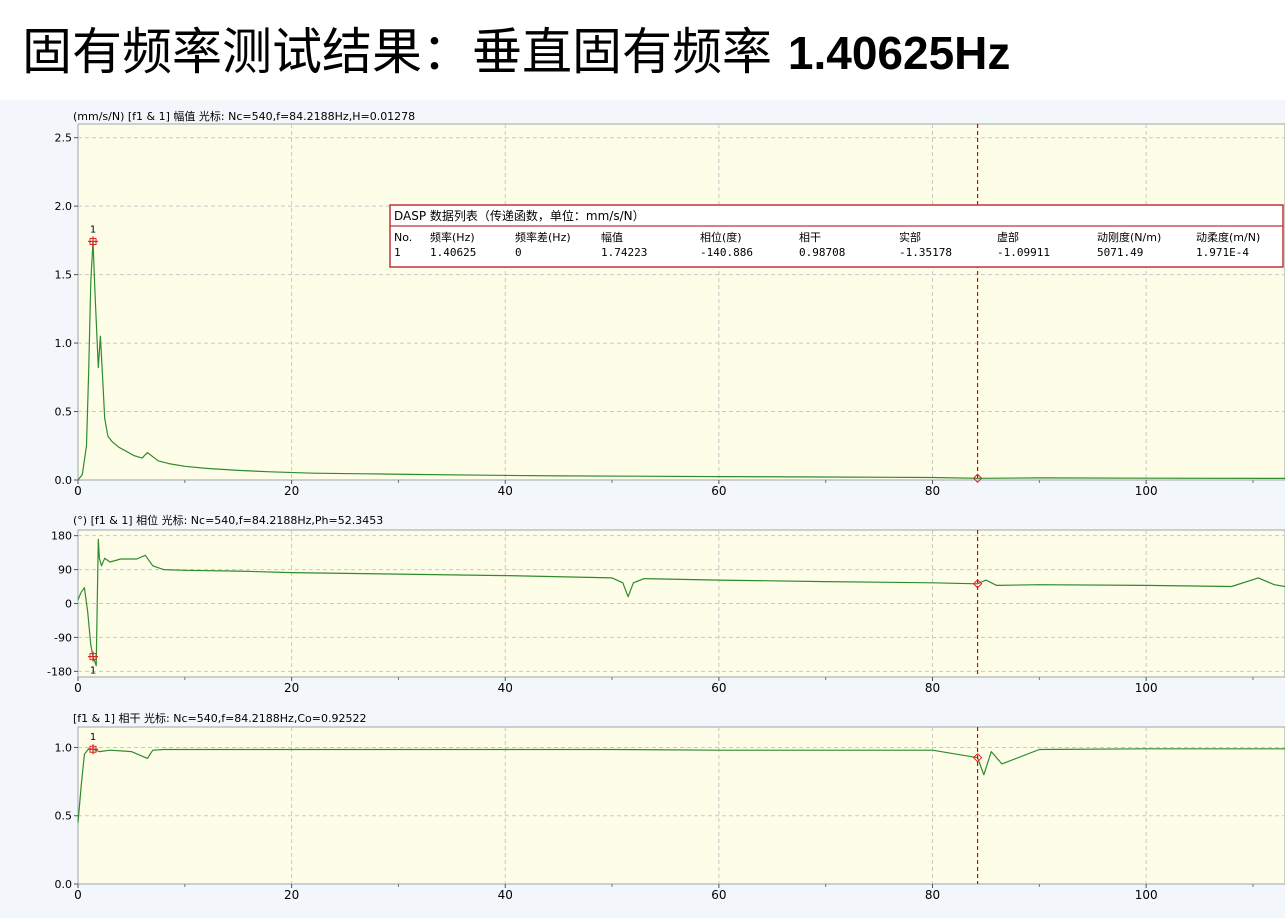  I want to click on data-table-header: 动柔度(m/N), so click(1228, 237).